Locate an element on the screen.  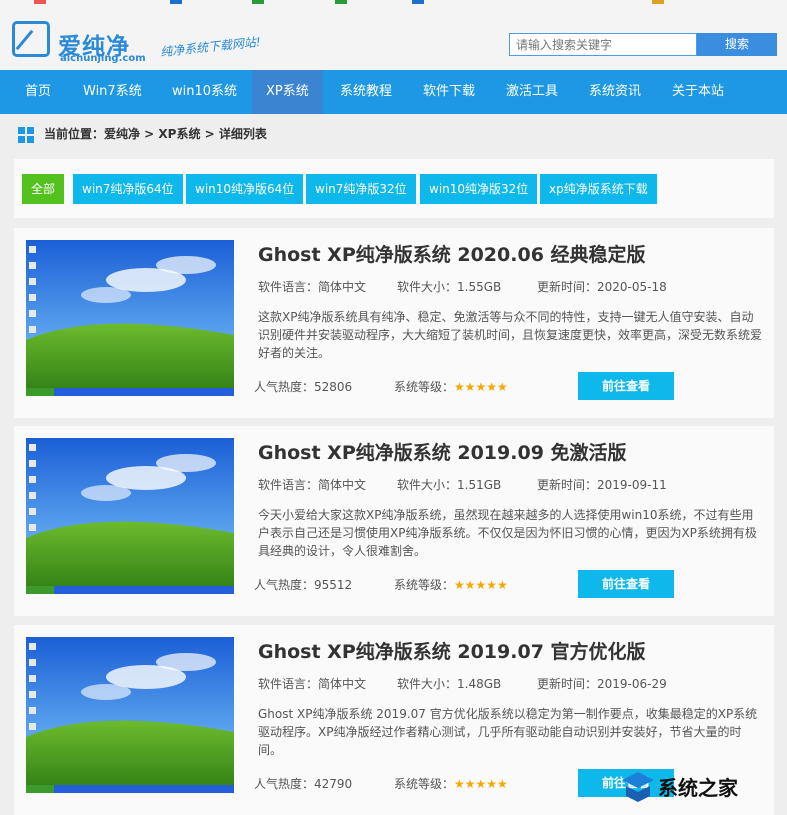
filter-tag-xp: xp纯净版系统下载 is located at coordinates (598, 189).